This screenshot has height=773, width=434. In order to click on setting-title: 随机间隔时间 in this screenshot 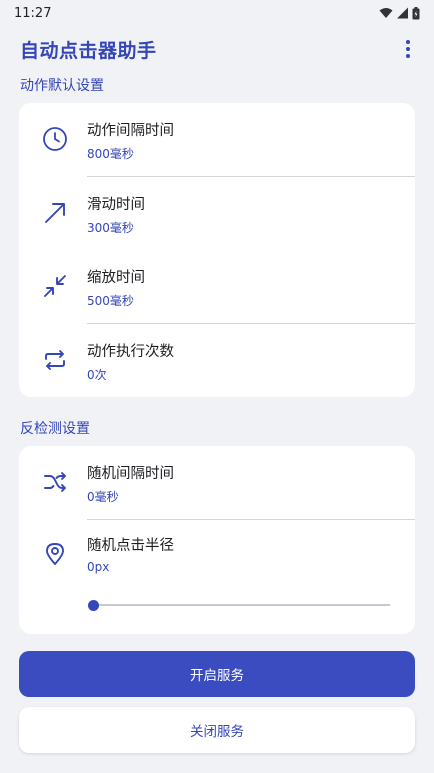, I will do `click(130, 474)`.